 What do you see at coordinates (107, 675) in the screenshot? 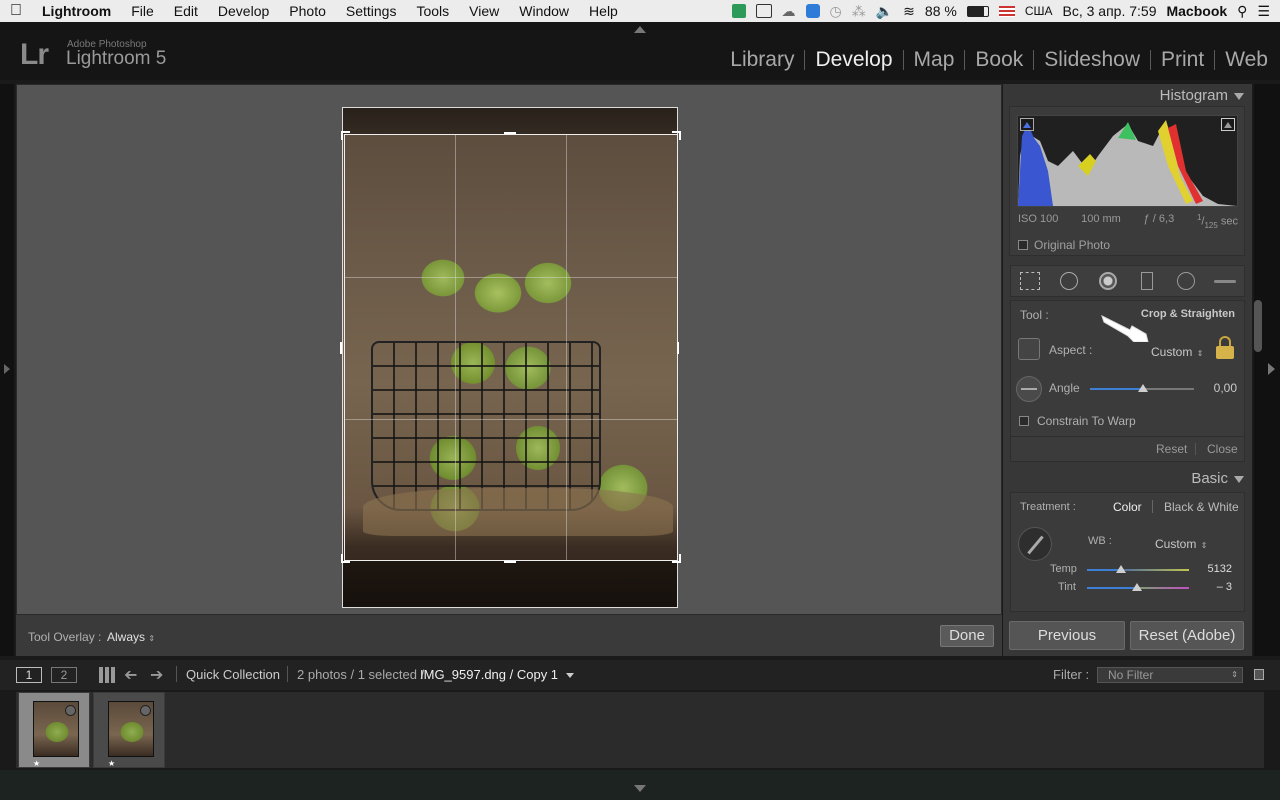
I see `grid-view-icon` at bounding box center [107, 675].